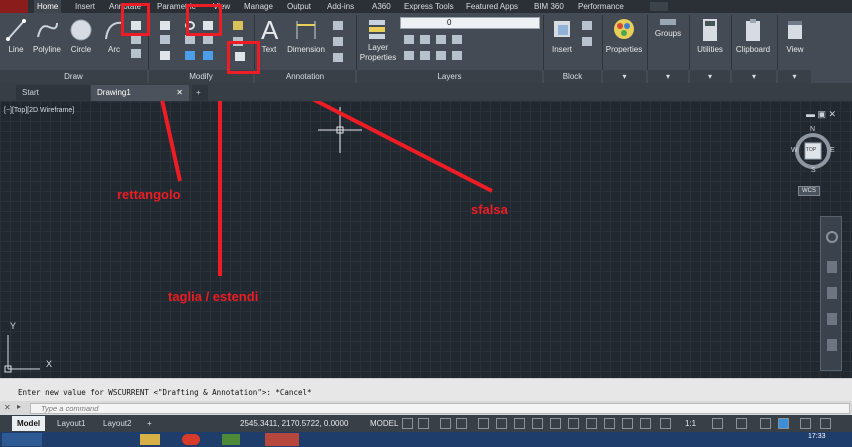 The image size is (852, 447). Describe the element at coordinates (555, 423) in the screenshot. I see `selection-cycling-icon` at that location.